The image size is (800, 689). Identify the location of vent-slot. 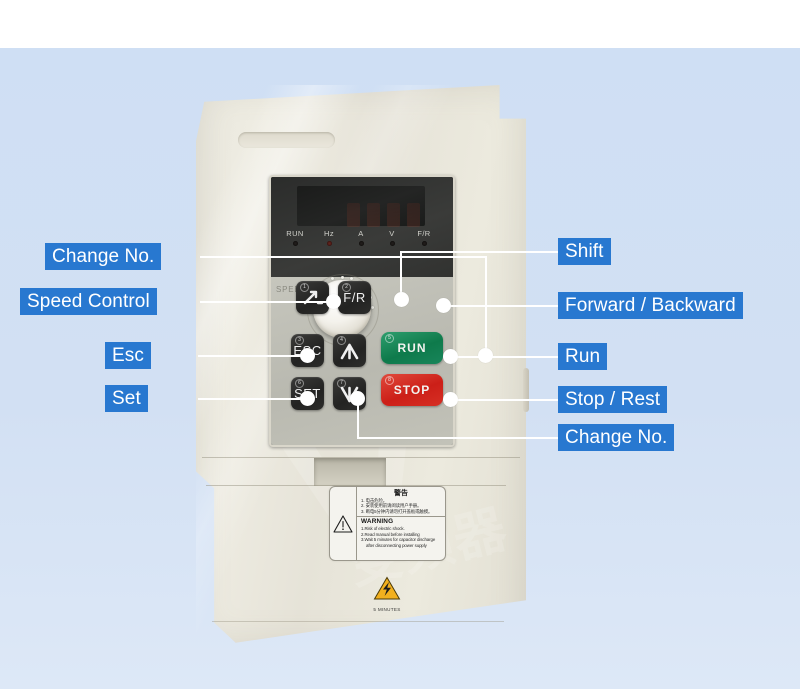
(286, 140).